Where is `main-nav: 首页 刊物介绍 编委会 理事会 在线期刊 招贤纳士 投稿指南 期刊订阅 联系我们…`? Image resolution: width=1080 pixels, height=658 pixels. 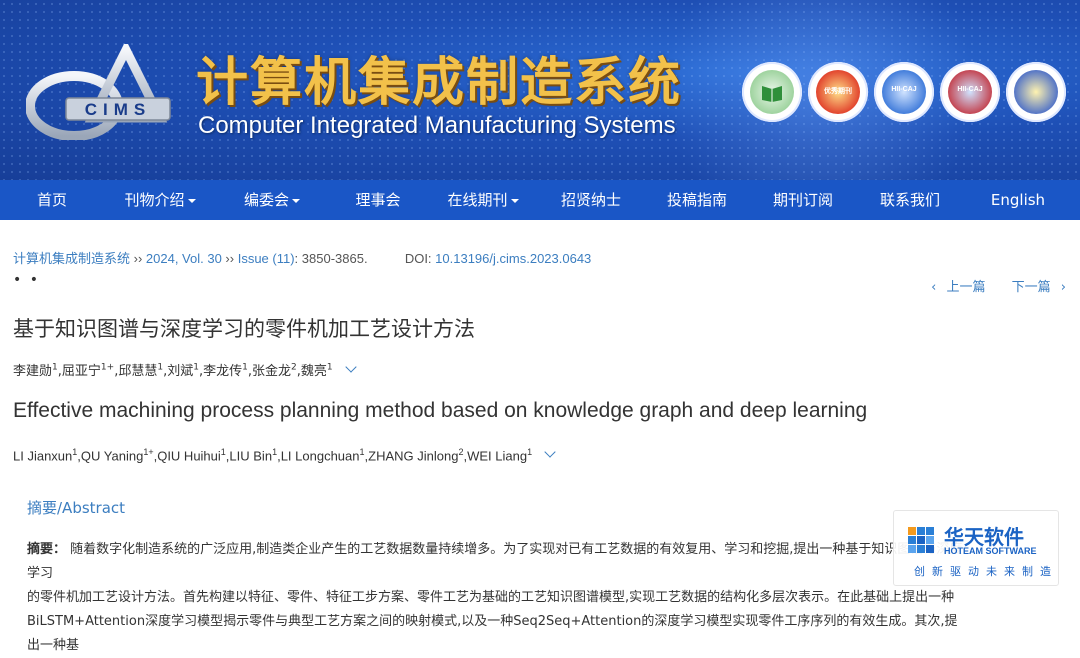 main-nav: 首页 刊物介绍 编委会 理事会 在线期刊 招贤纳士 投稿指南 期刊订阅 联系我们… is located at coordinates (540, 200).